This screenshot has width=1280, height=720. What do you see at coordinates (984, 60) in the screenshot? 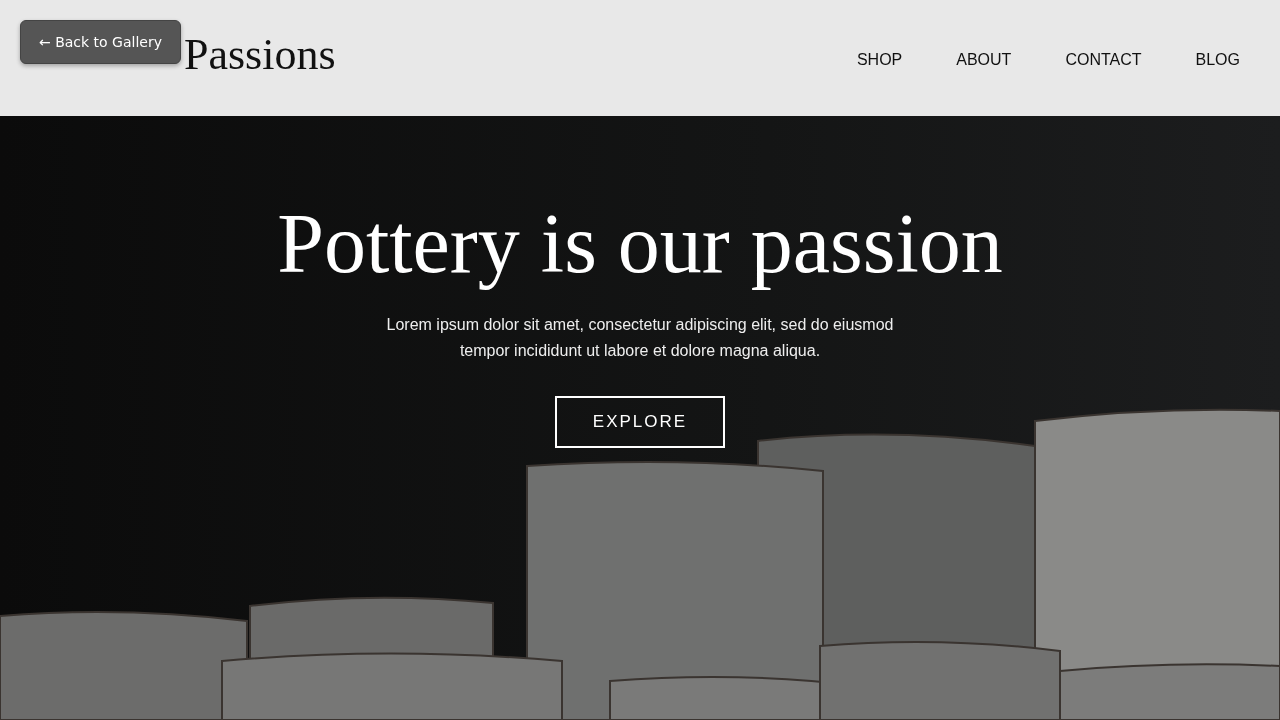
I see `nav-link: ABOUT` at bounding box center [984, 60].